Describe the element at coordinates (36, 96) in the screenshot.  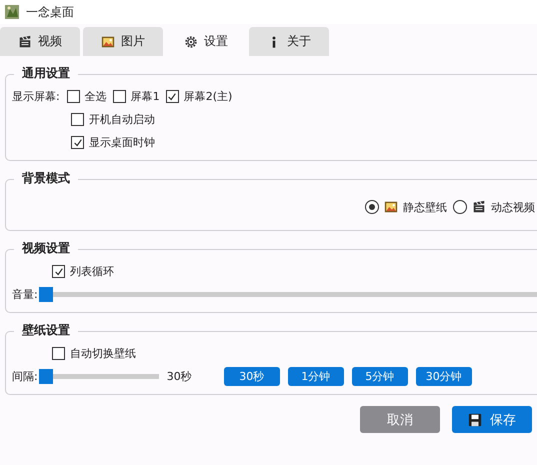
I see `field-label: 显示屏幕:` at that location.